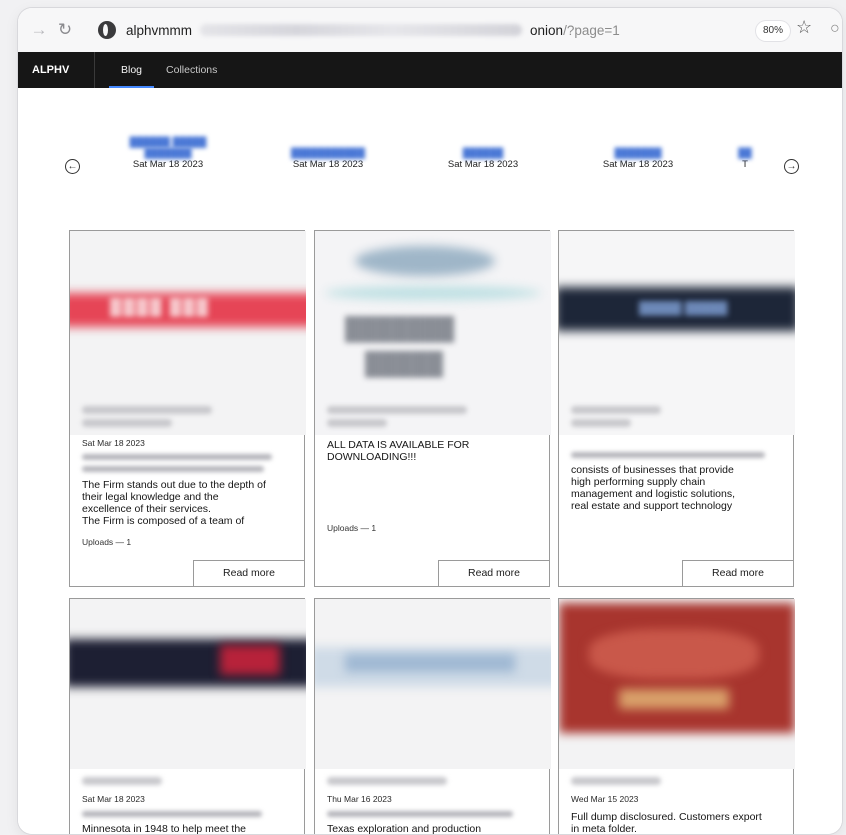 This screenshot has width=846, height=835. Describe the element at coordinates (652, 506) in the screenshot. I see `post-card-text-line: real estate and support technology` at that location.